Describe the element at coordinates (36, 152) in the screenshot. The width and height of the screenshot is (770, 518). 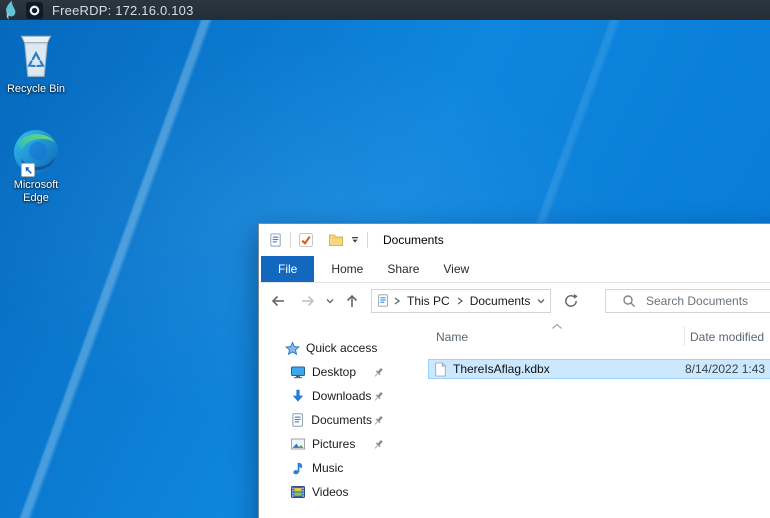
I see `edge-icon` at that location.